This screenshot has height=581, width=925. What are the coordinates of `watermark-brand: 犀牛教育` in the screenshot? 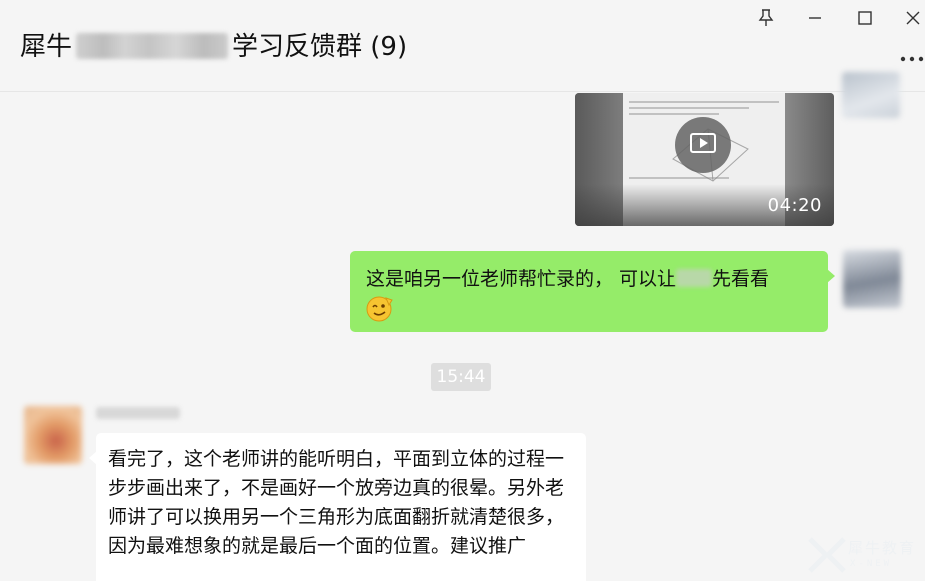 It's located at (882, 548).